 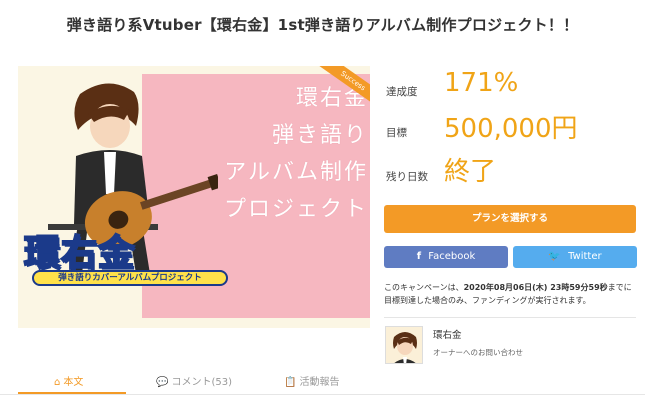 I want to click on funding-deadline: 2020年08月06日(木) 23時59分59秒, so click(x=535, y=287).